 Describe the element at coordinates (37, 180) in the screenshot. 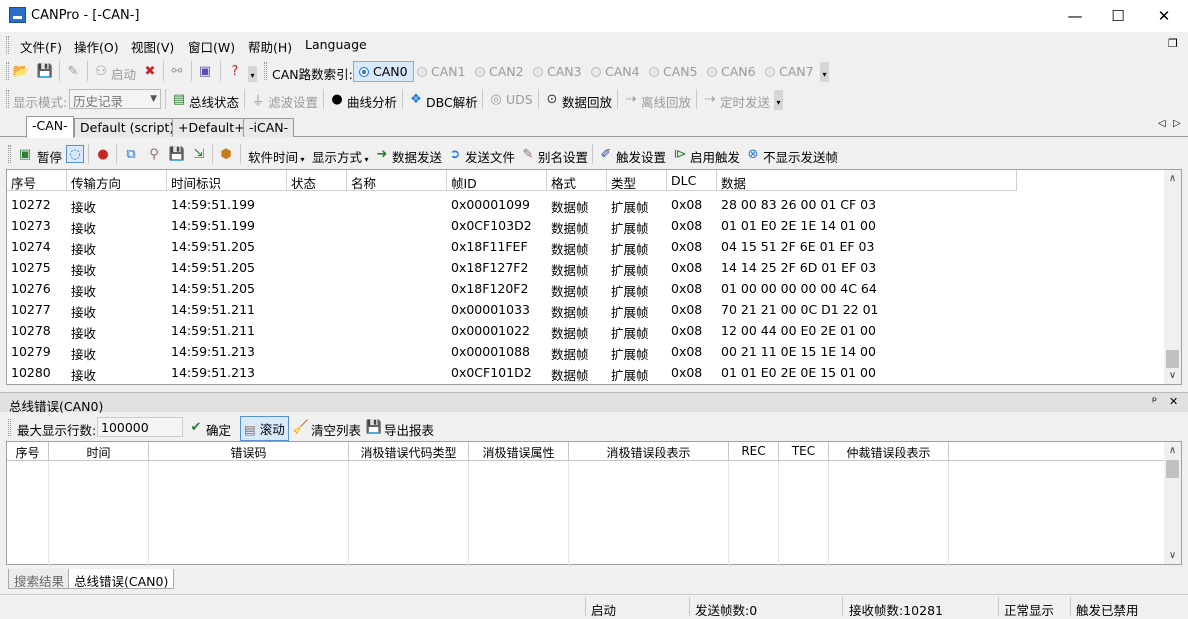

I see `frames-column-header: 序号` at that location.